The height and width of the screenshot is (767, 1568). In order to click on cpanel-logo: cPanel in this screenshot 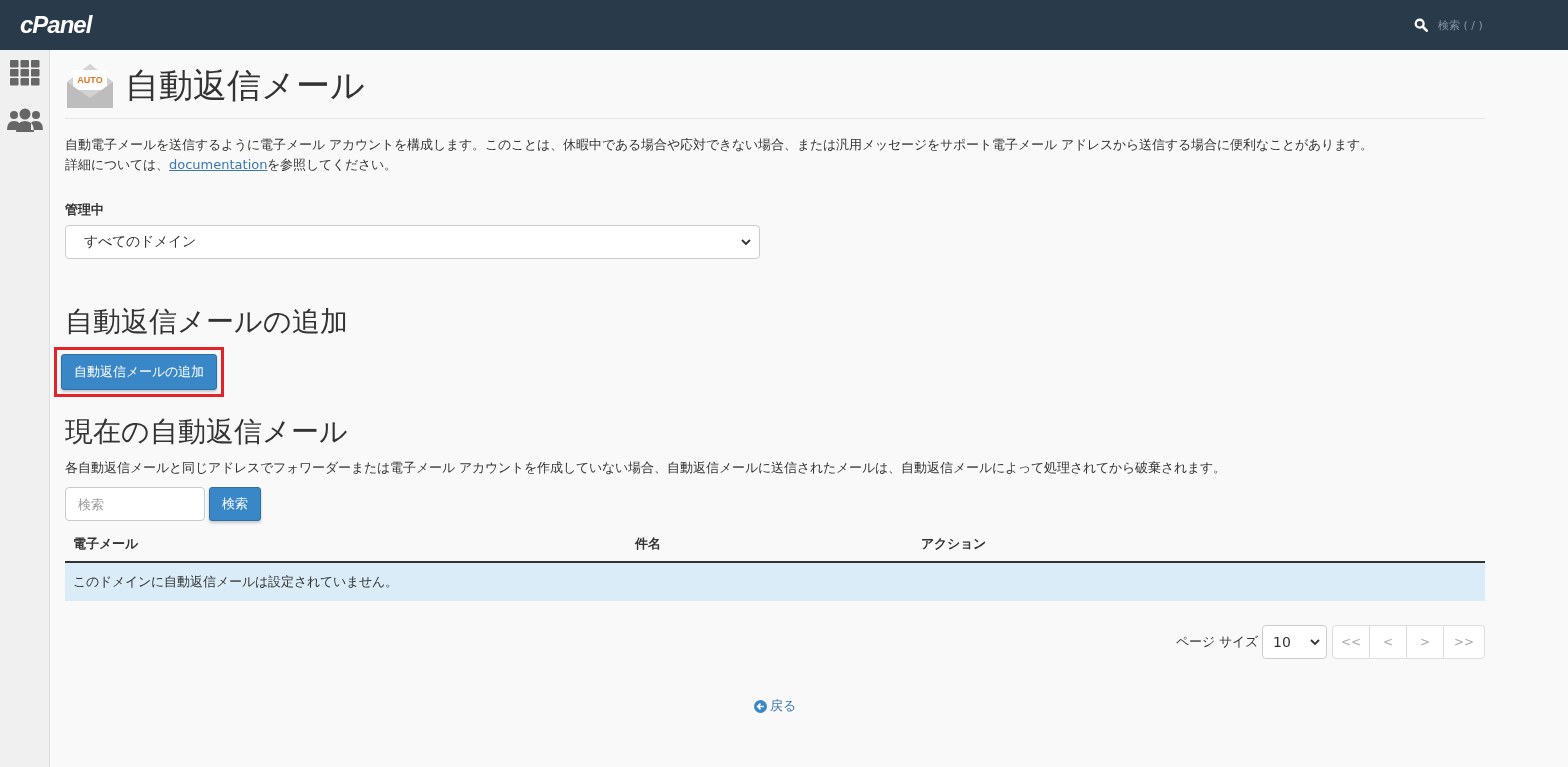, I will do `click(56, 25)`.